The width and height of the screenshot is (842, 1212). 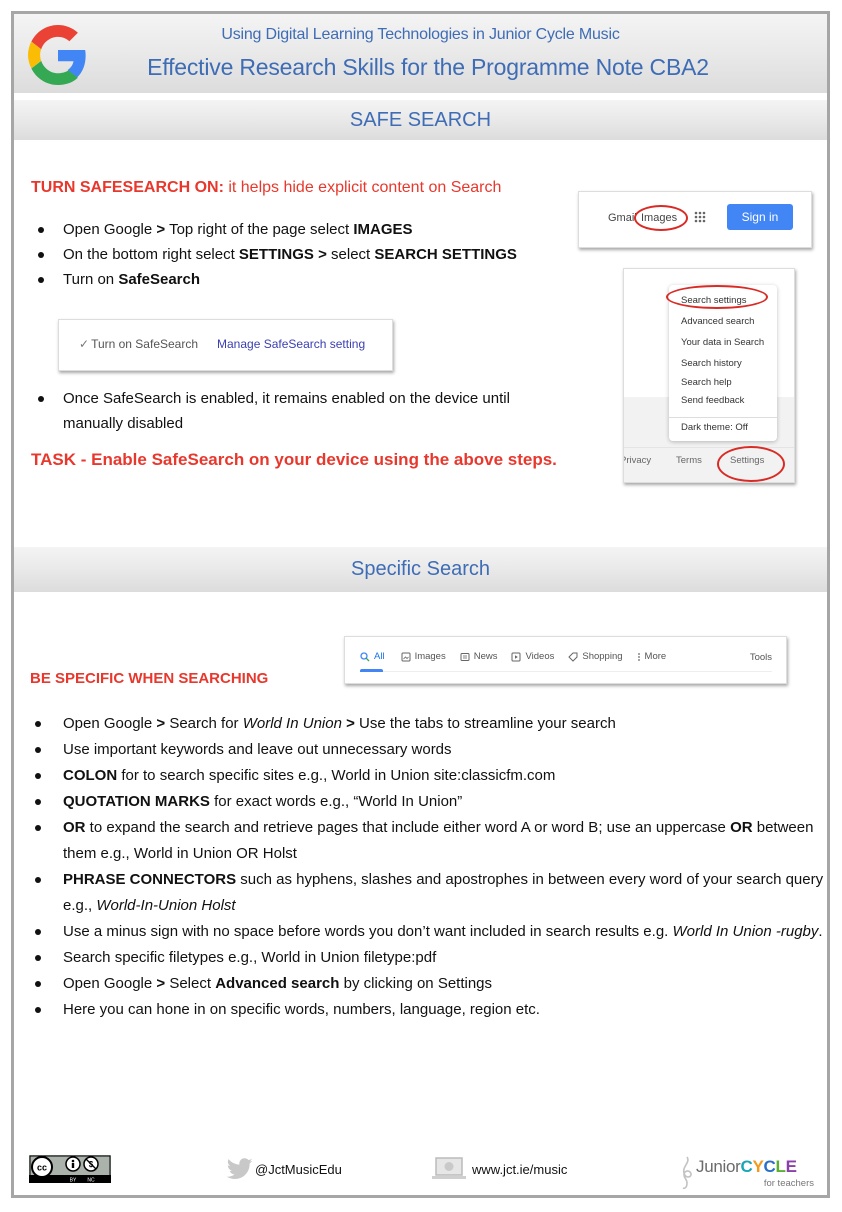 What do you see at coordinates (240, 1168) in the screenshot?
I see `twitter-bird-icon` at bounding box center [240, 1168].